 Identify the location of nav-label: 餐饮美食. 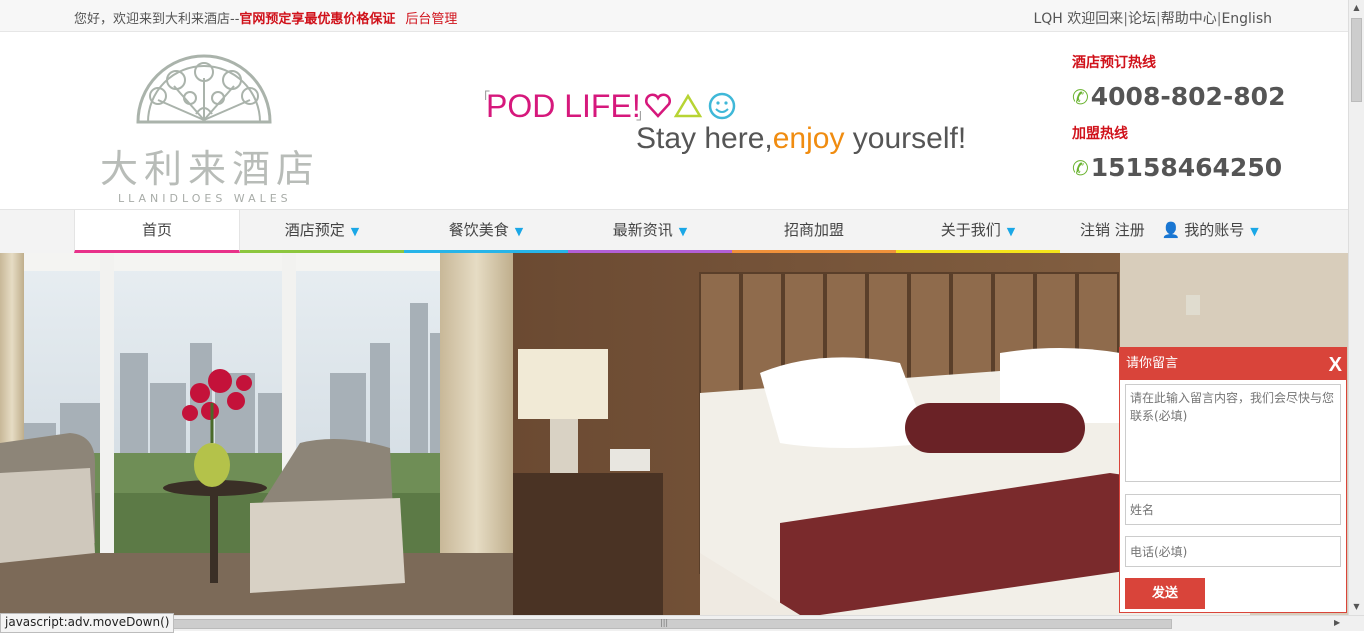
(478, 230).